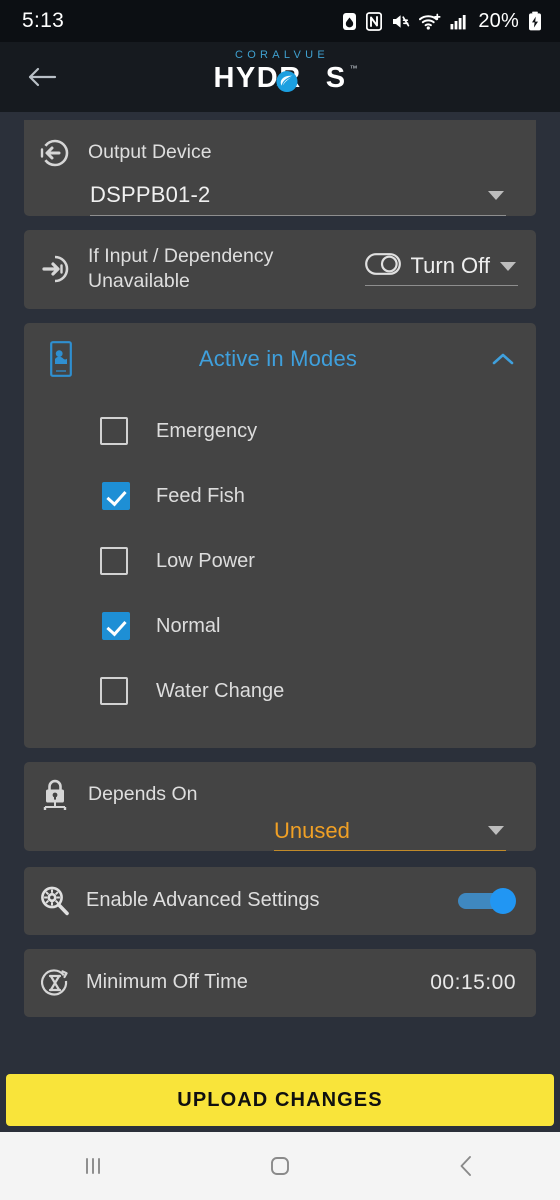  I want to click on depends-on-label: Depends On, so click(143, 793).